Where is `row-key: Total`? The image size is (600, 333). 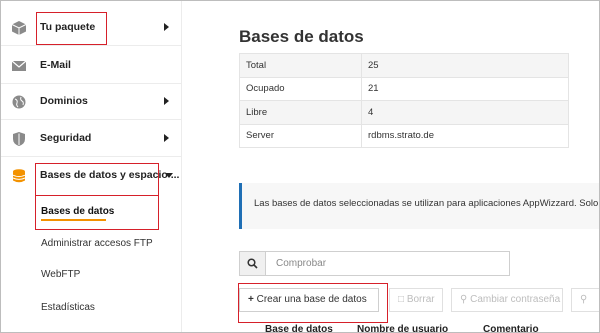
row-key: Total is located at coordinates (300, 65).